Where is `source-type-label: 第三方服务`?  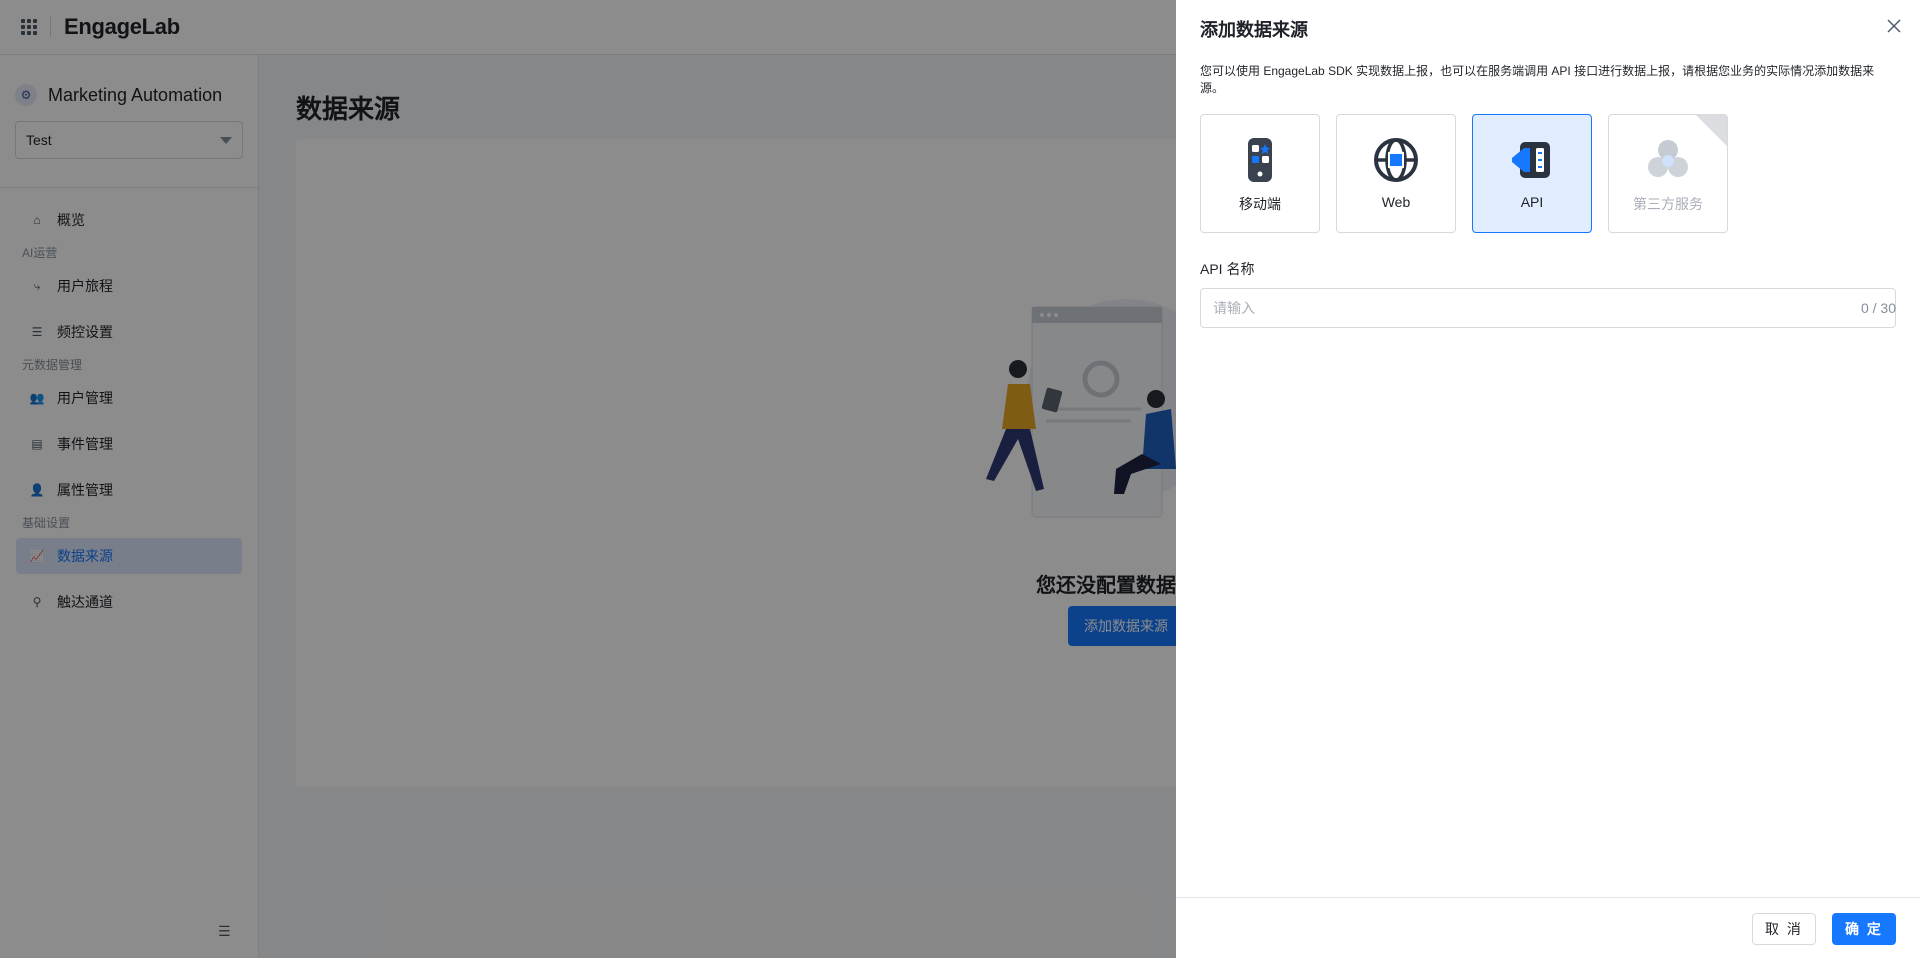 source-type-label: 第三方服务 is located at coordinates (1668, 204).